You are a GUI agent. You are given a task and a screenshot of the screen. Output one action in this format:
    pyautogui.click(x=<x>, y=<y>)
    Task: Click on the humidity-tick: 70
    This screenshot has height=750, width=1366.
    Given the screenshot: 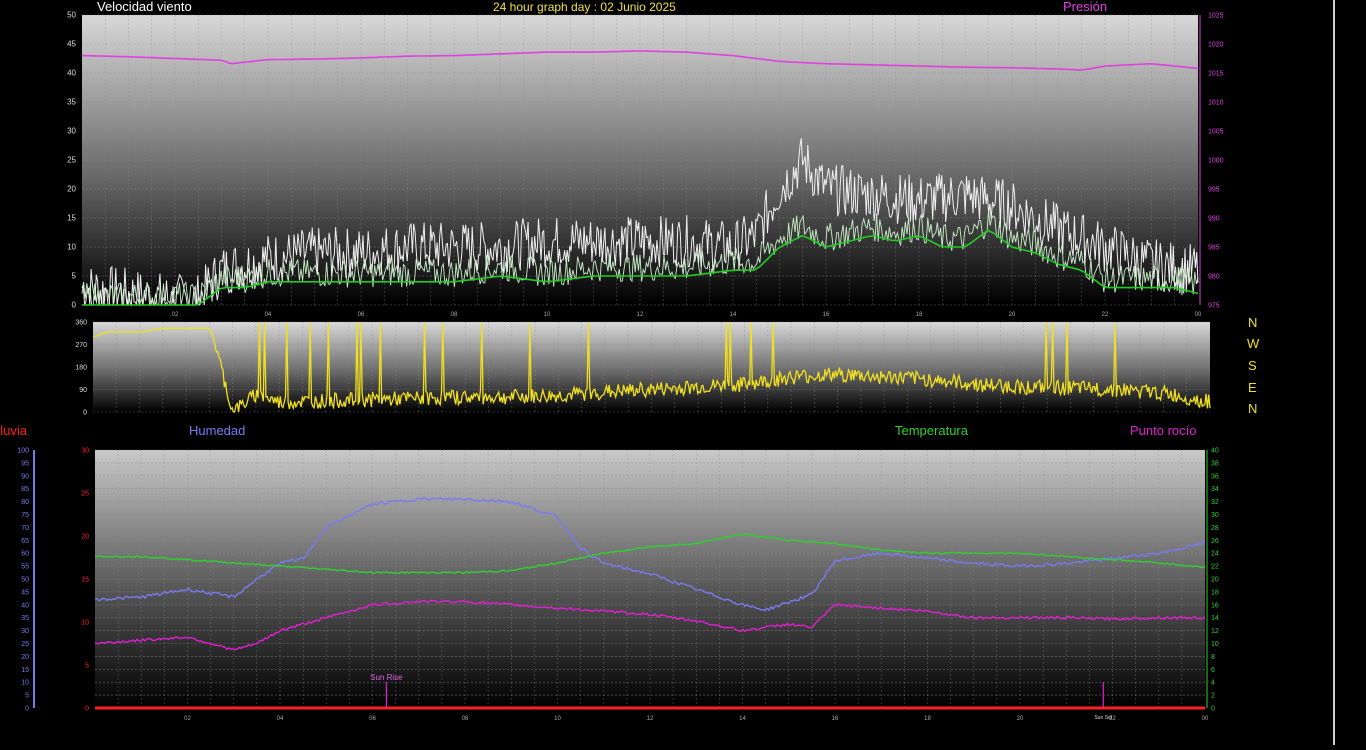 What is the action you would take?
    pyautogui.click(x=25, y=528)
    